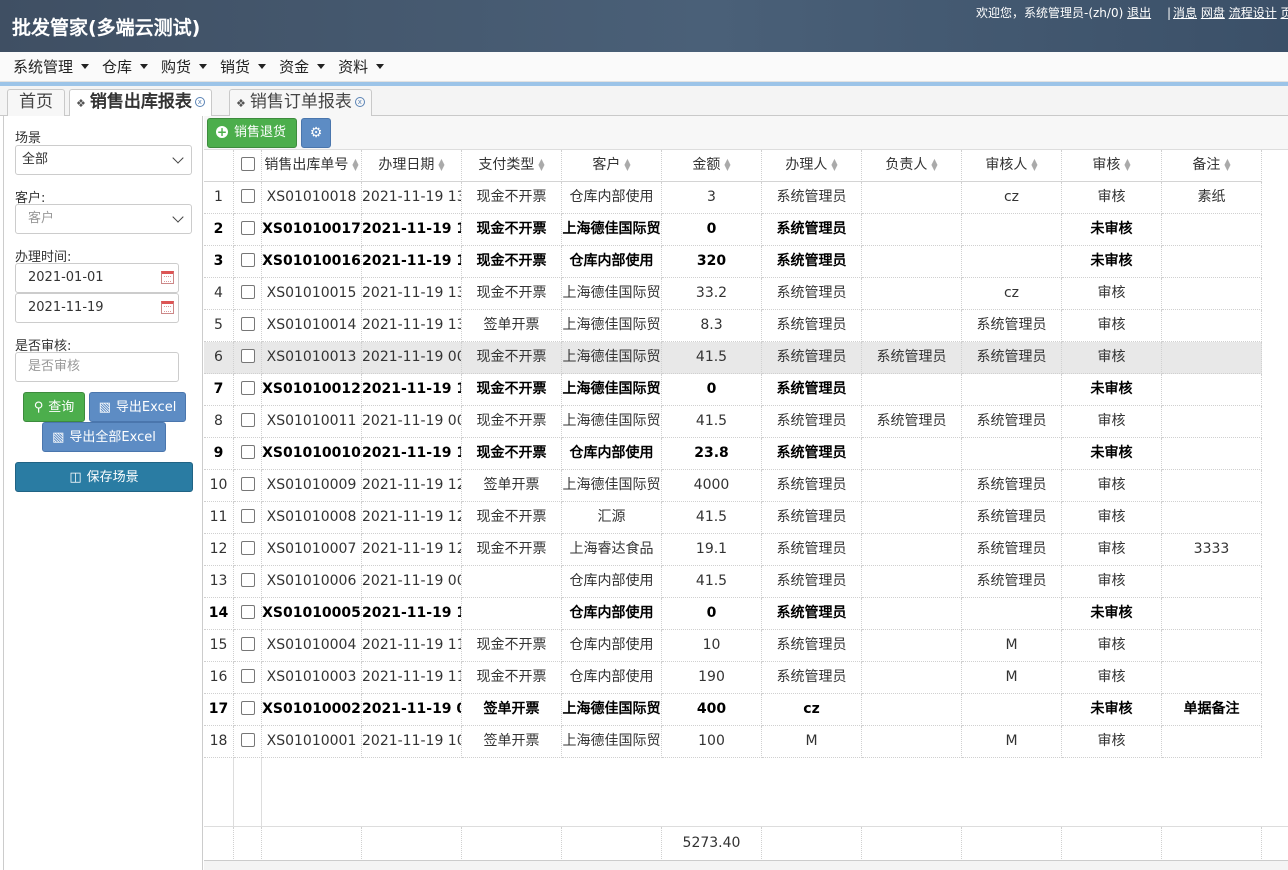  I want to click on workflow-design-link: 流程设计, so click(1253, 13).